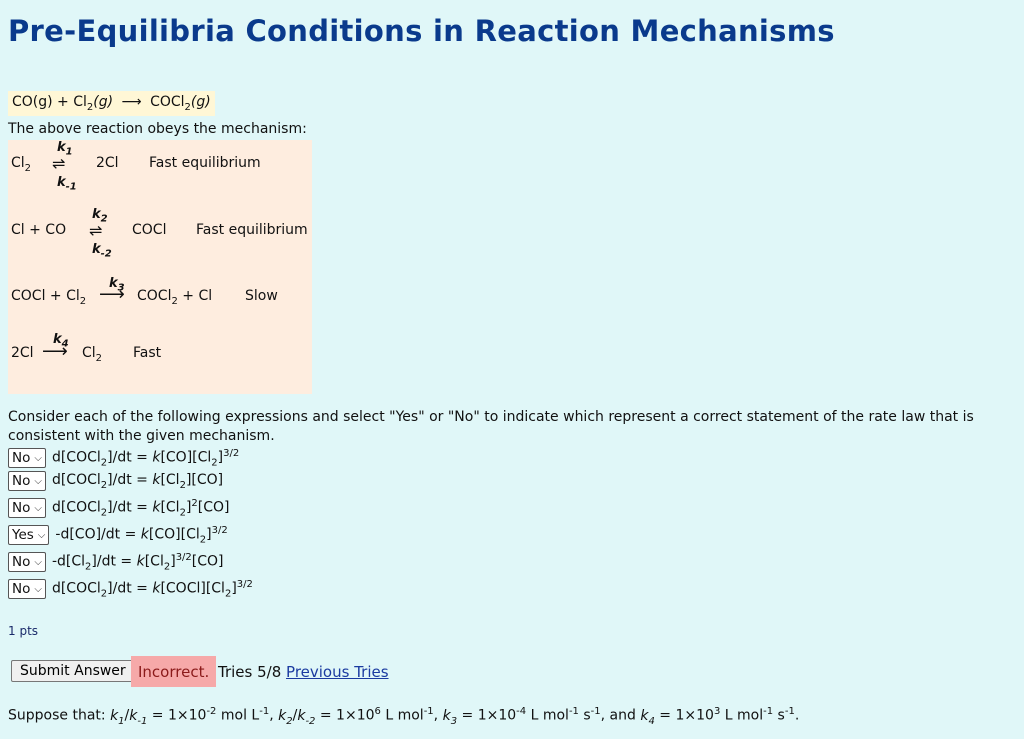 The height and width of the screenshot is (739, 1024). Describe the element at coordinates (337, 672) in the screenshot. I see `previous-tries-link: Previous Tries` at that location.